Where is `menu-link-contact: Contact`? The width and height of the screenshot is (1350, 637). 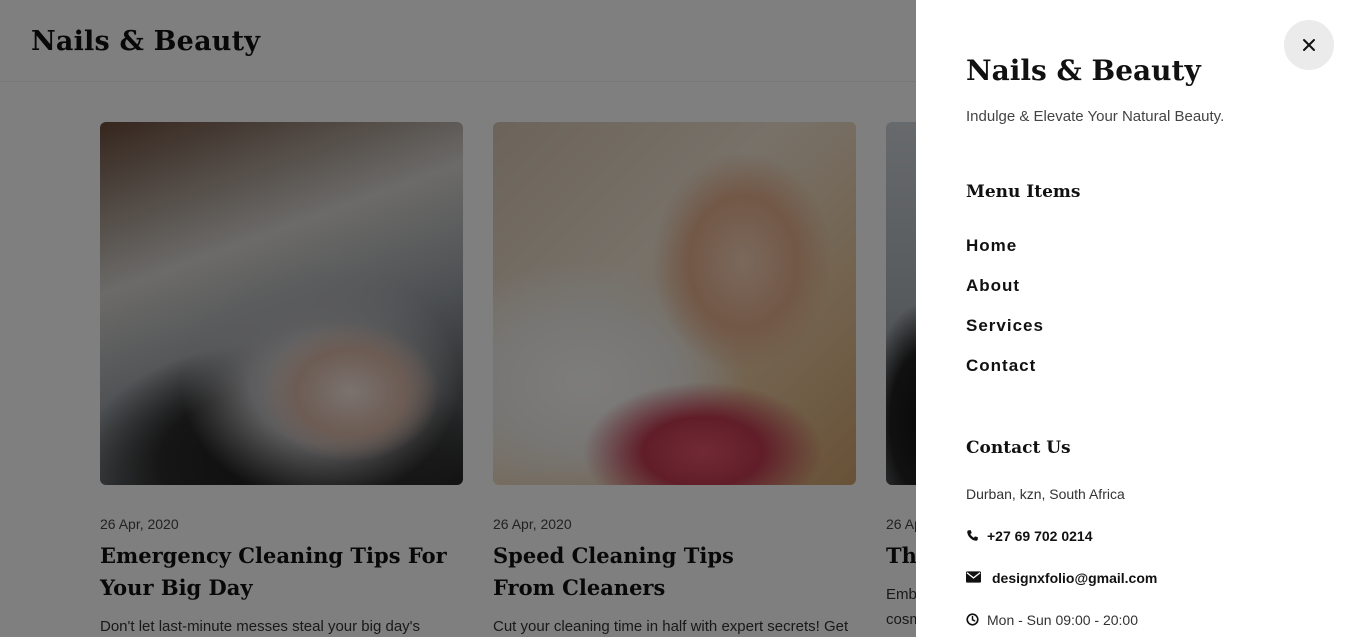 menu-link-contact: Contact is located at coordinates (1001, 366).